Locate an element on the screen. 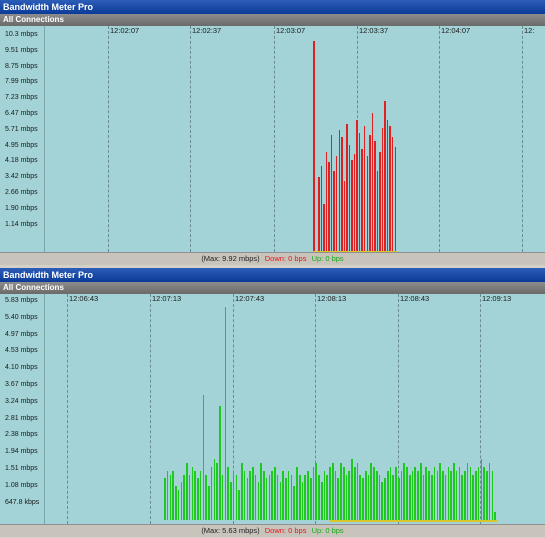 This screenshot has height=538, width=545. y-tick-label: 10.3 mbps is located at coordinates (21, 34).